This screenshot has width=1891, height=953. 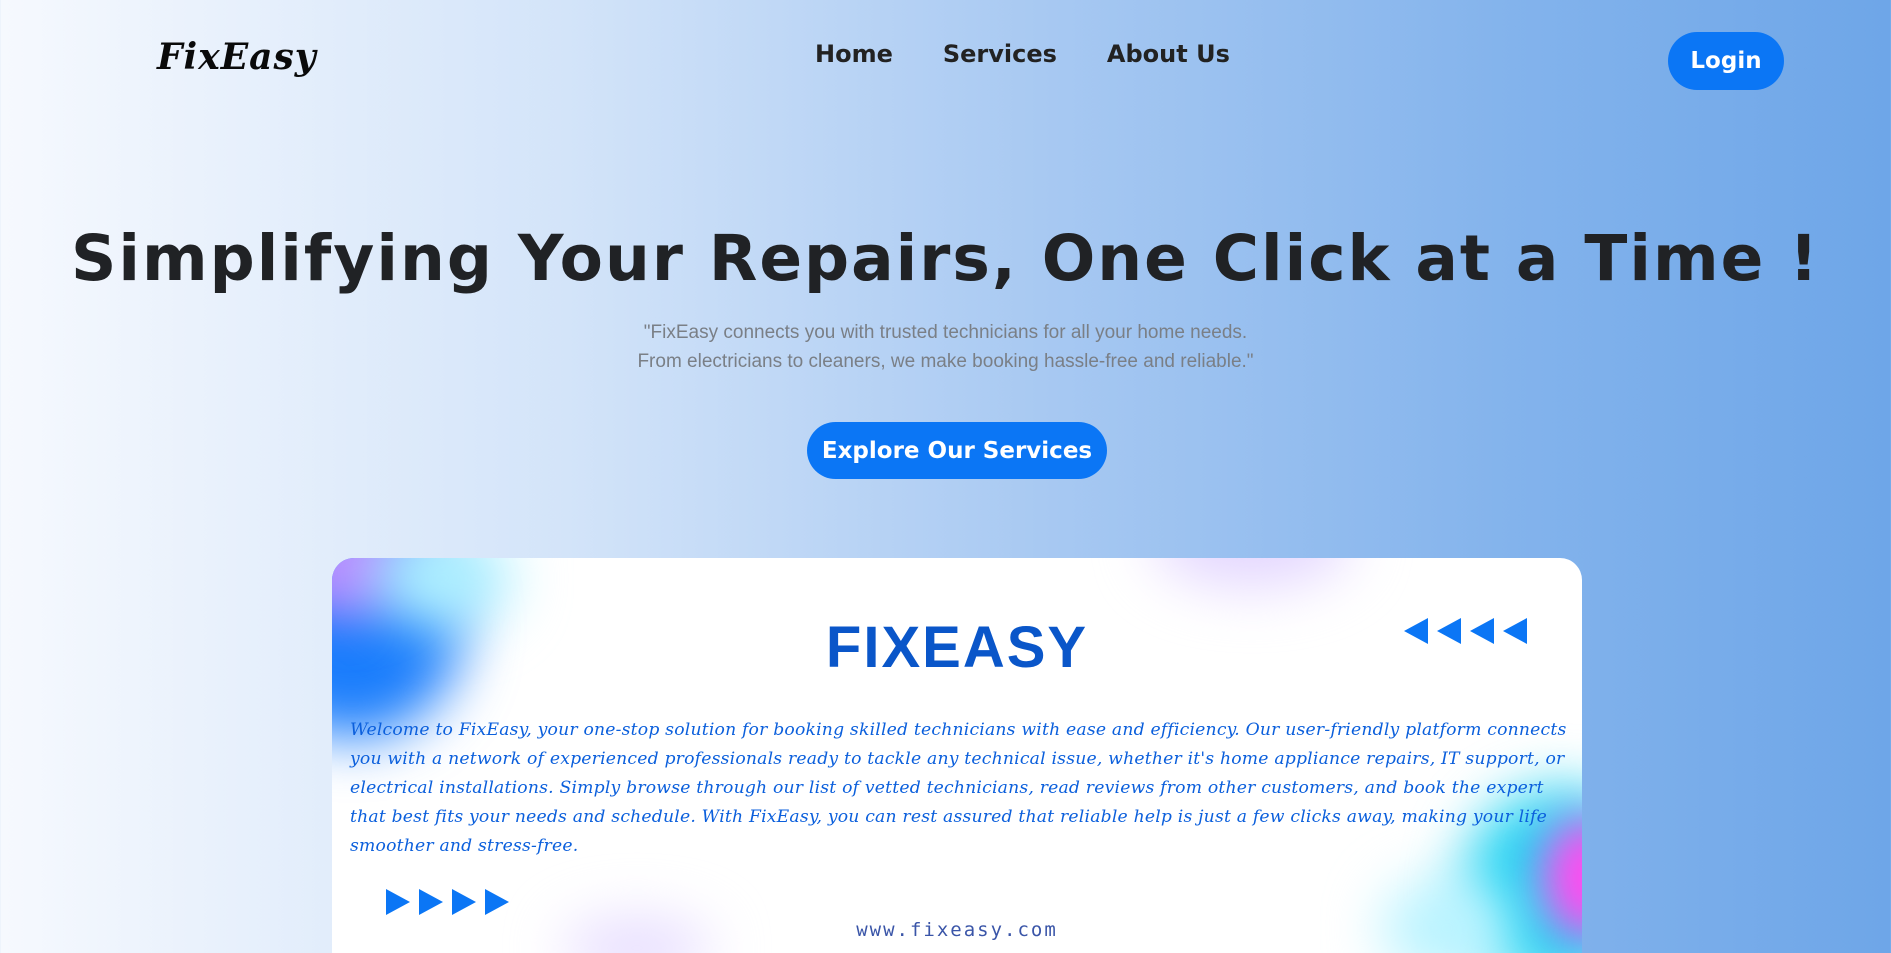 I want to click on card-title: FIXEASY, so click(x=957, y=647).